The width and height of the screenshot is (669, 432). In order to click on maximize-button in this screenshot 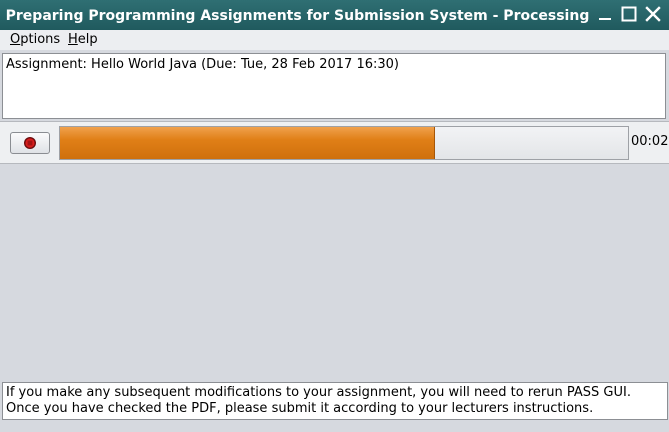, I will do `click(629, 14)`.